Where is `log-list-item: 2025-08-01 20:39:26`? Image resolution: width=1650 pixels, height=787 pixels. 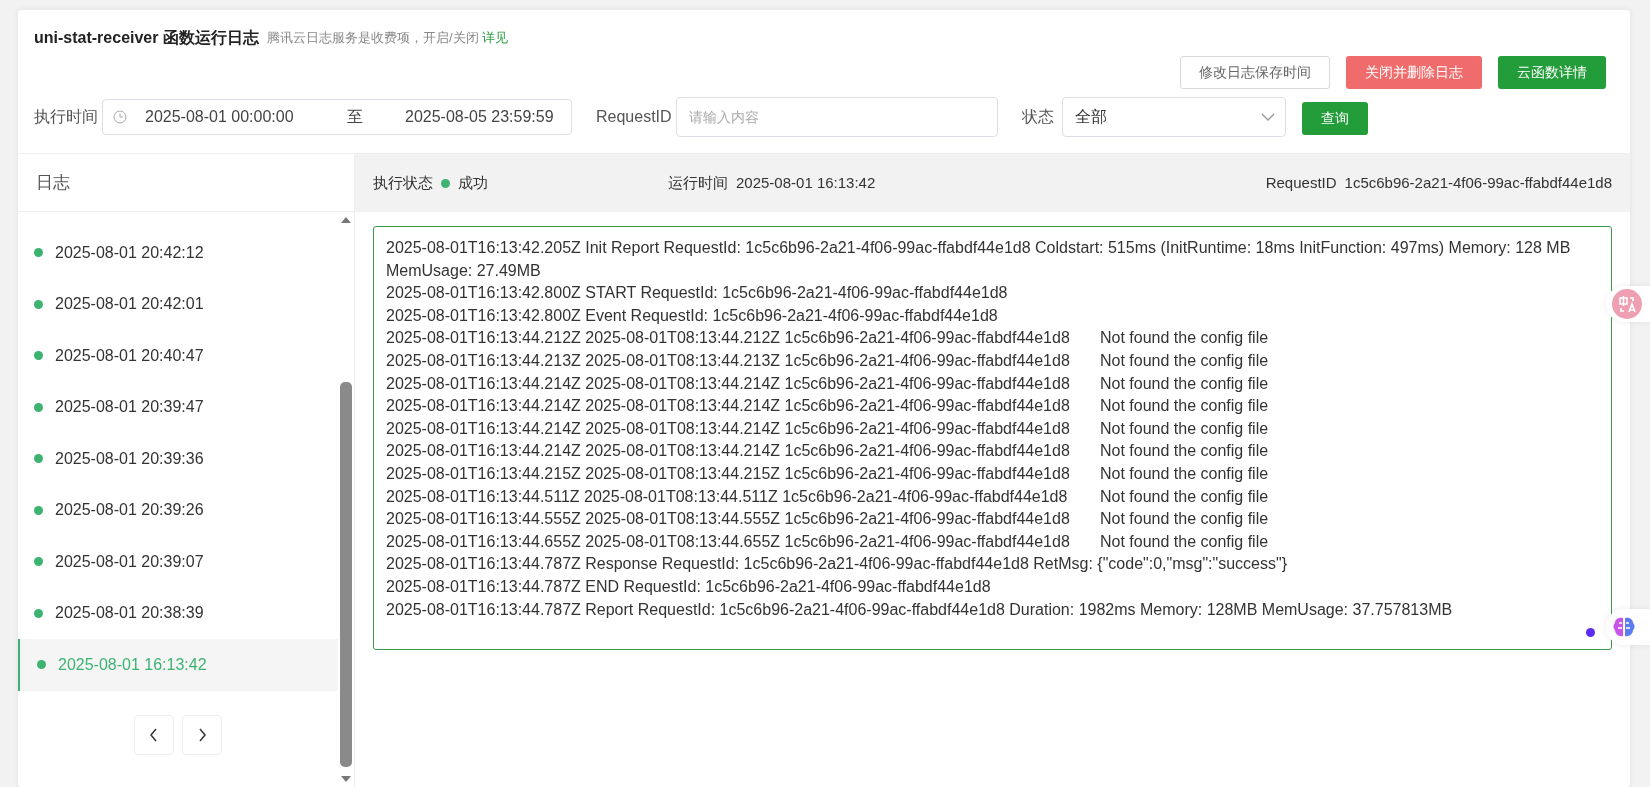 log-list-item: 2025-08-01 20:39:26 is located at coordinates (178, 510).